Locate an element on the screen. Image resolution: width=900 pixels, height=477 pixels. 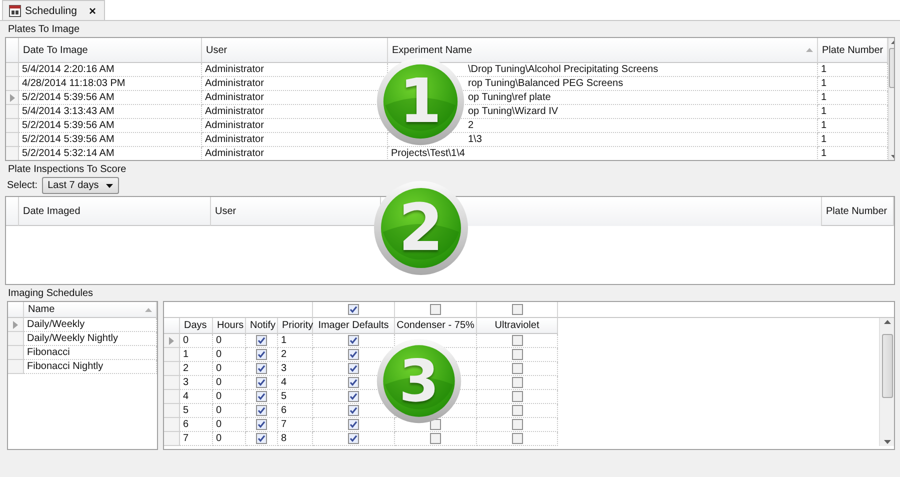
group-title: Imaging Schedules is located at coordinates (50, 294).